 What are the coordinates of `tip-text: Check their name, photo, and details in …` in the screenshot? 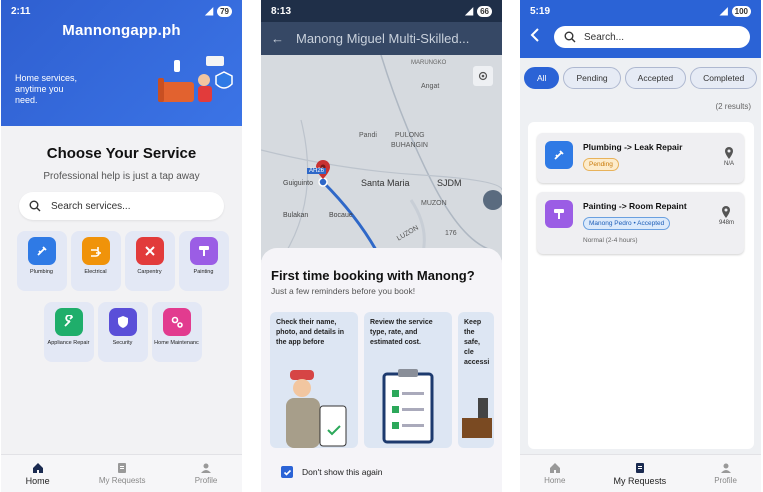 It's located at (310, 332).